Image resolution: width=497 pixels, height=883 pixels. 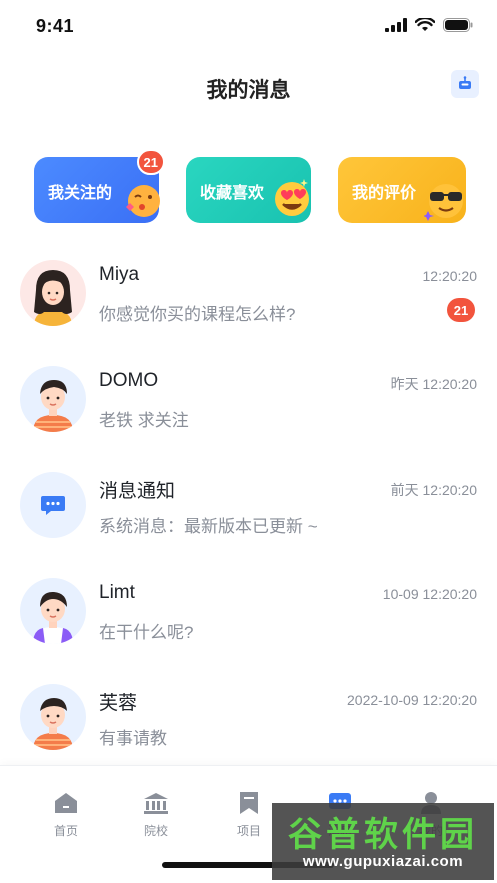 What do you see at coordinates (433, 490) in the screenshot?
I see `message-time: 前天 12:20:20` at bounding box center [433, 490].